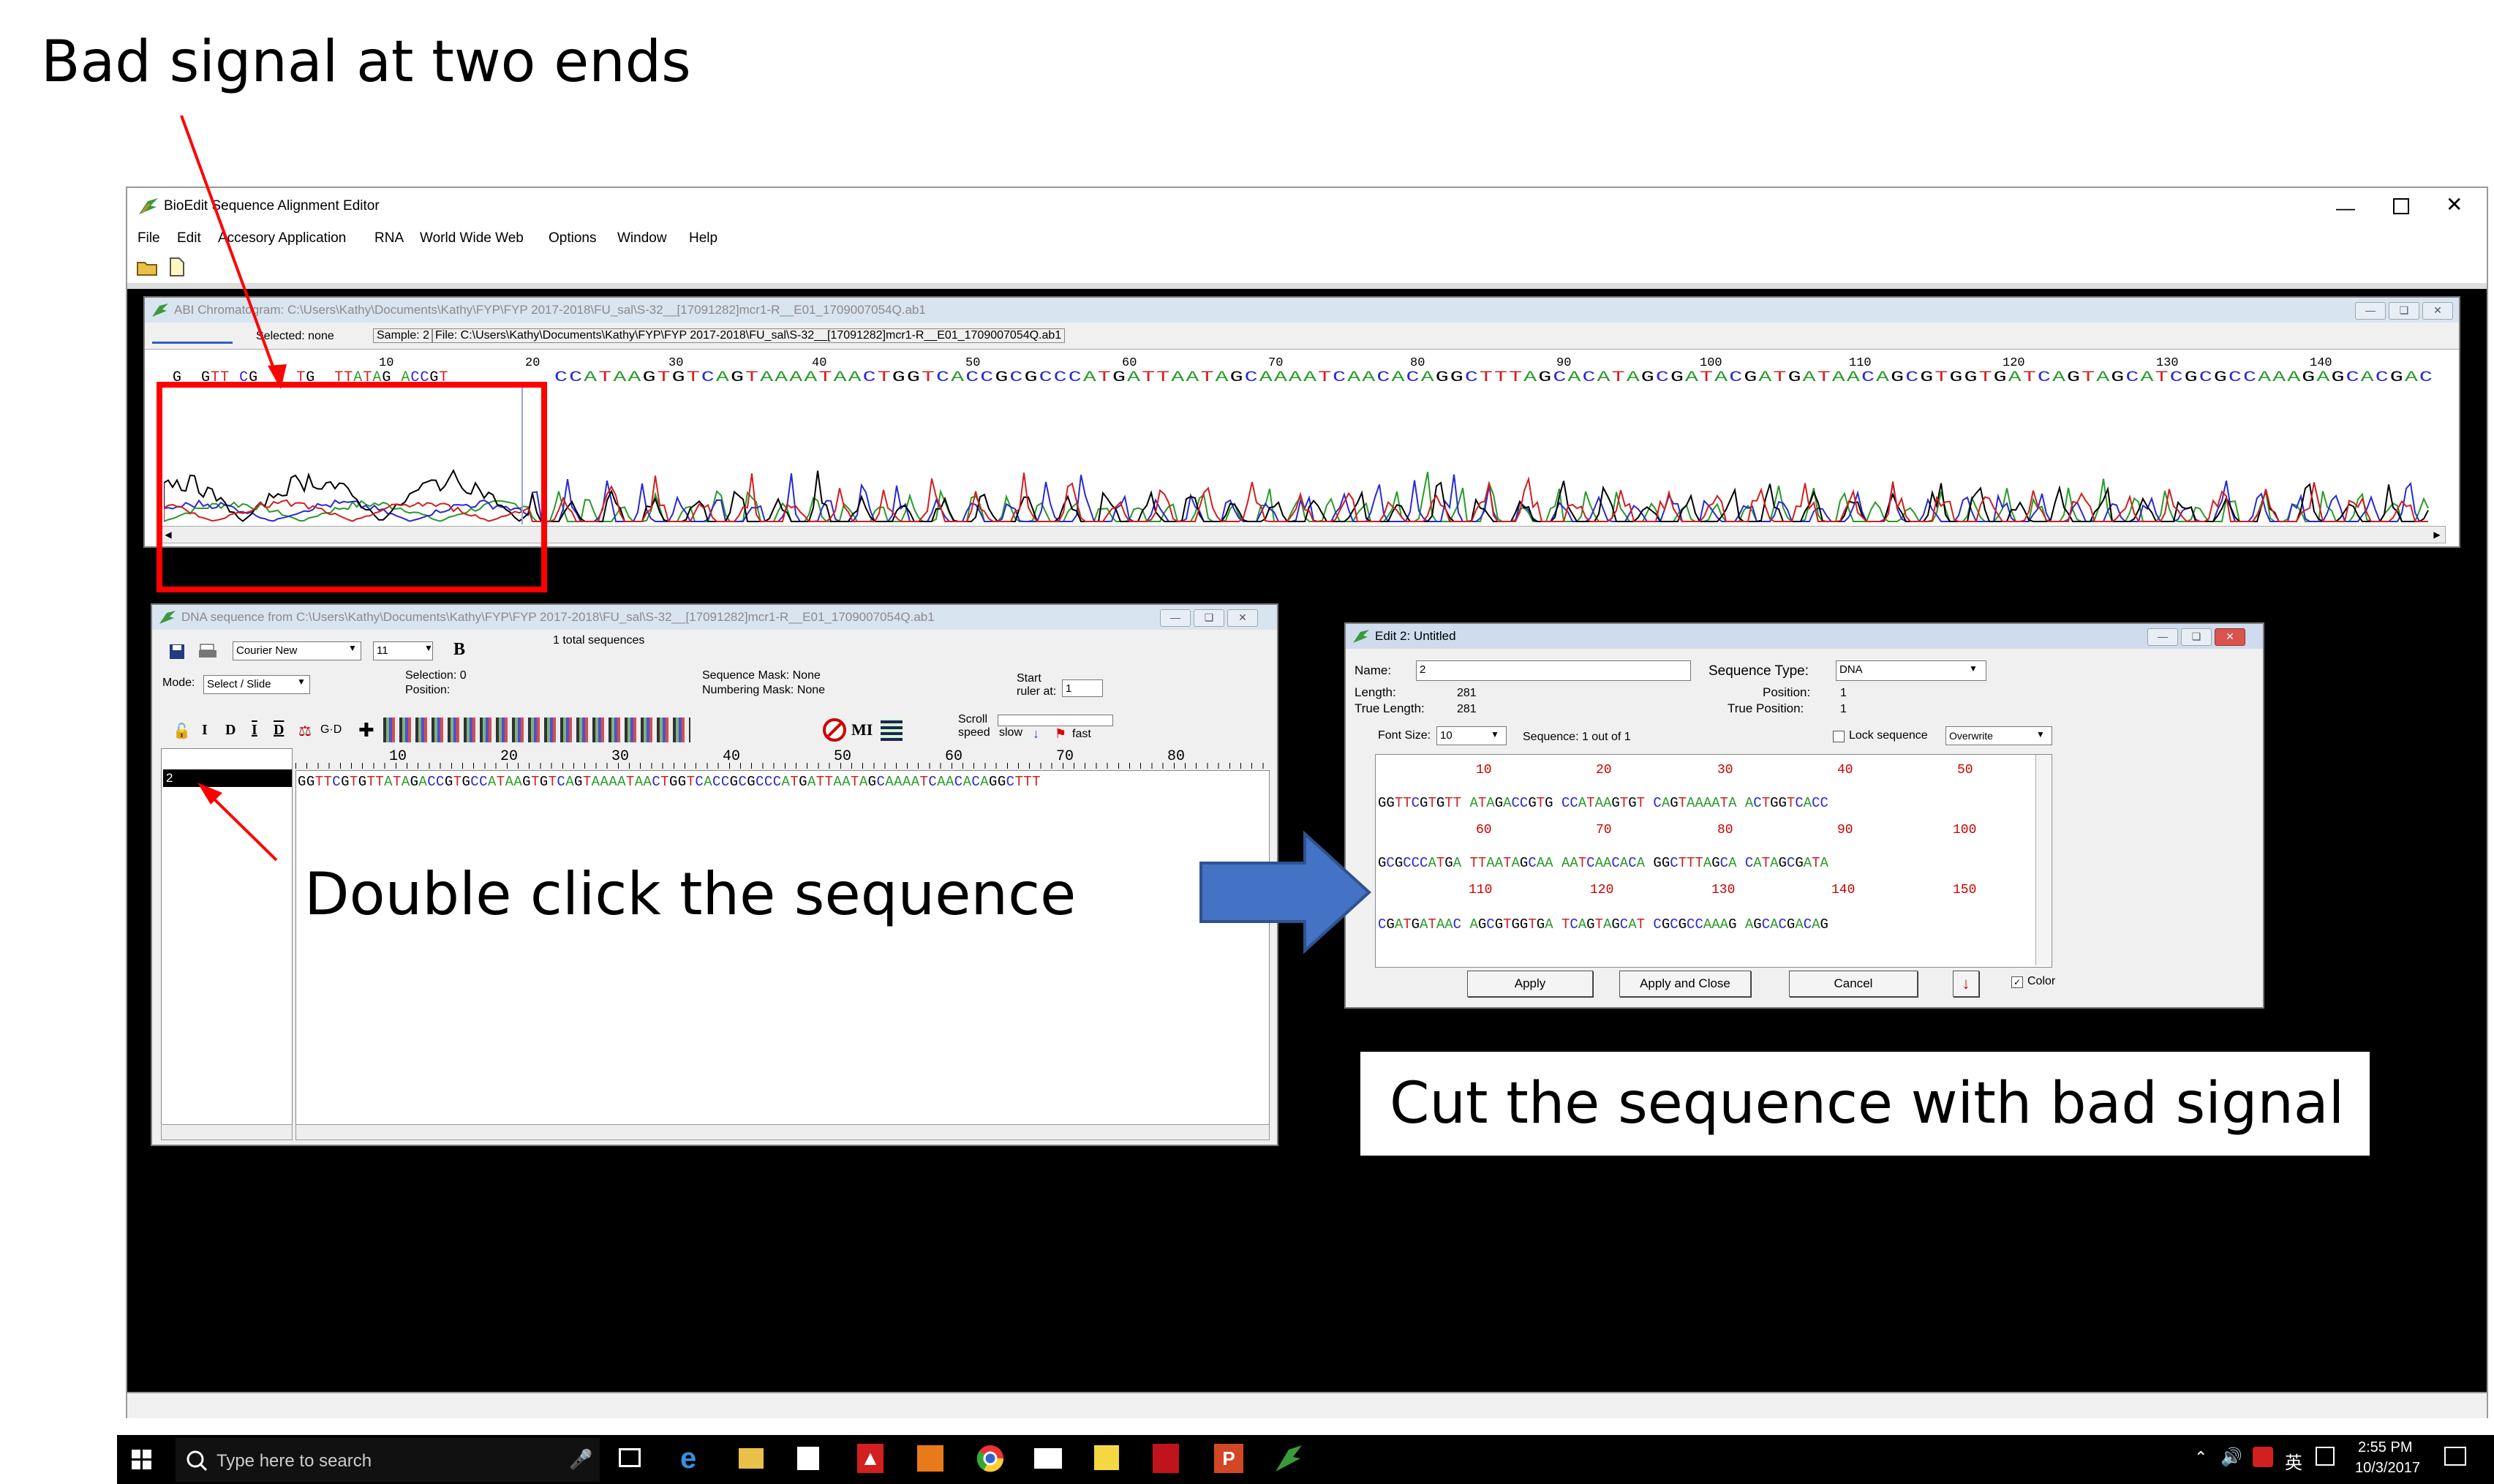 The width and height of the screenshot is (2494, 1484). Describe the element at coordinates (870, 1458) in the screenshot. I see `acrobat-icon: ▲` at that location.